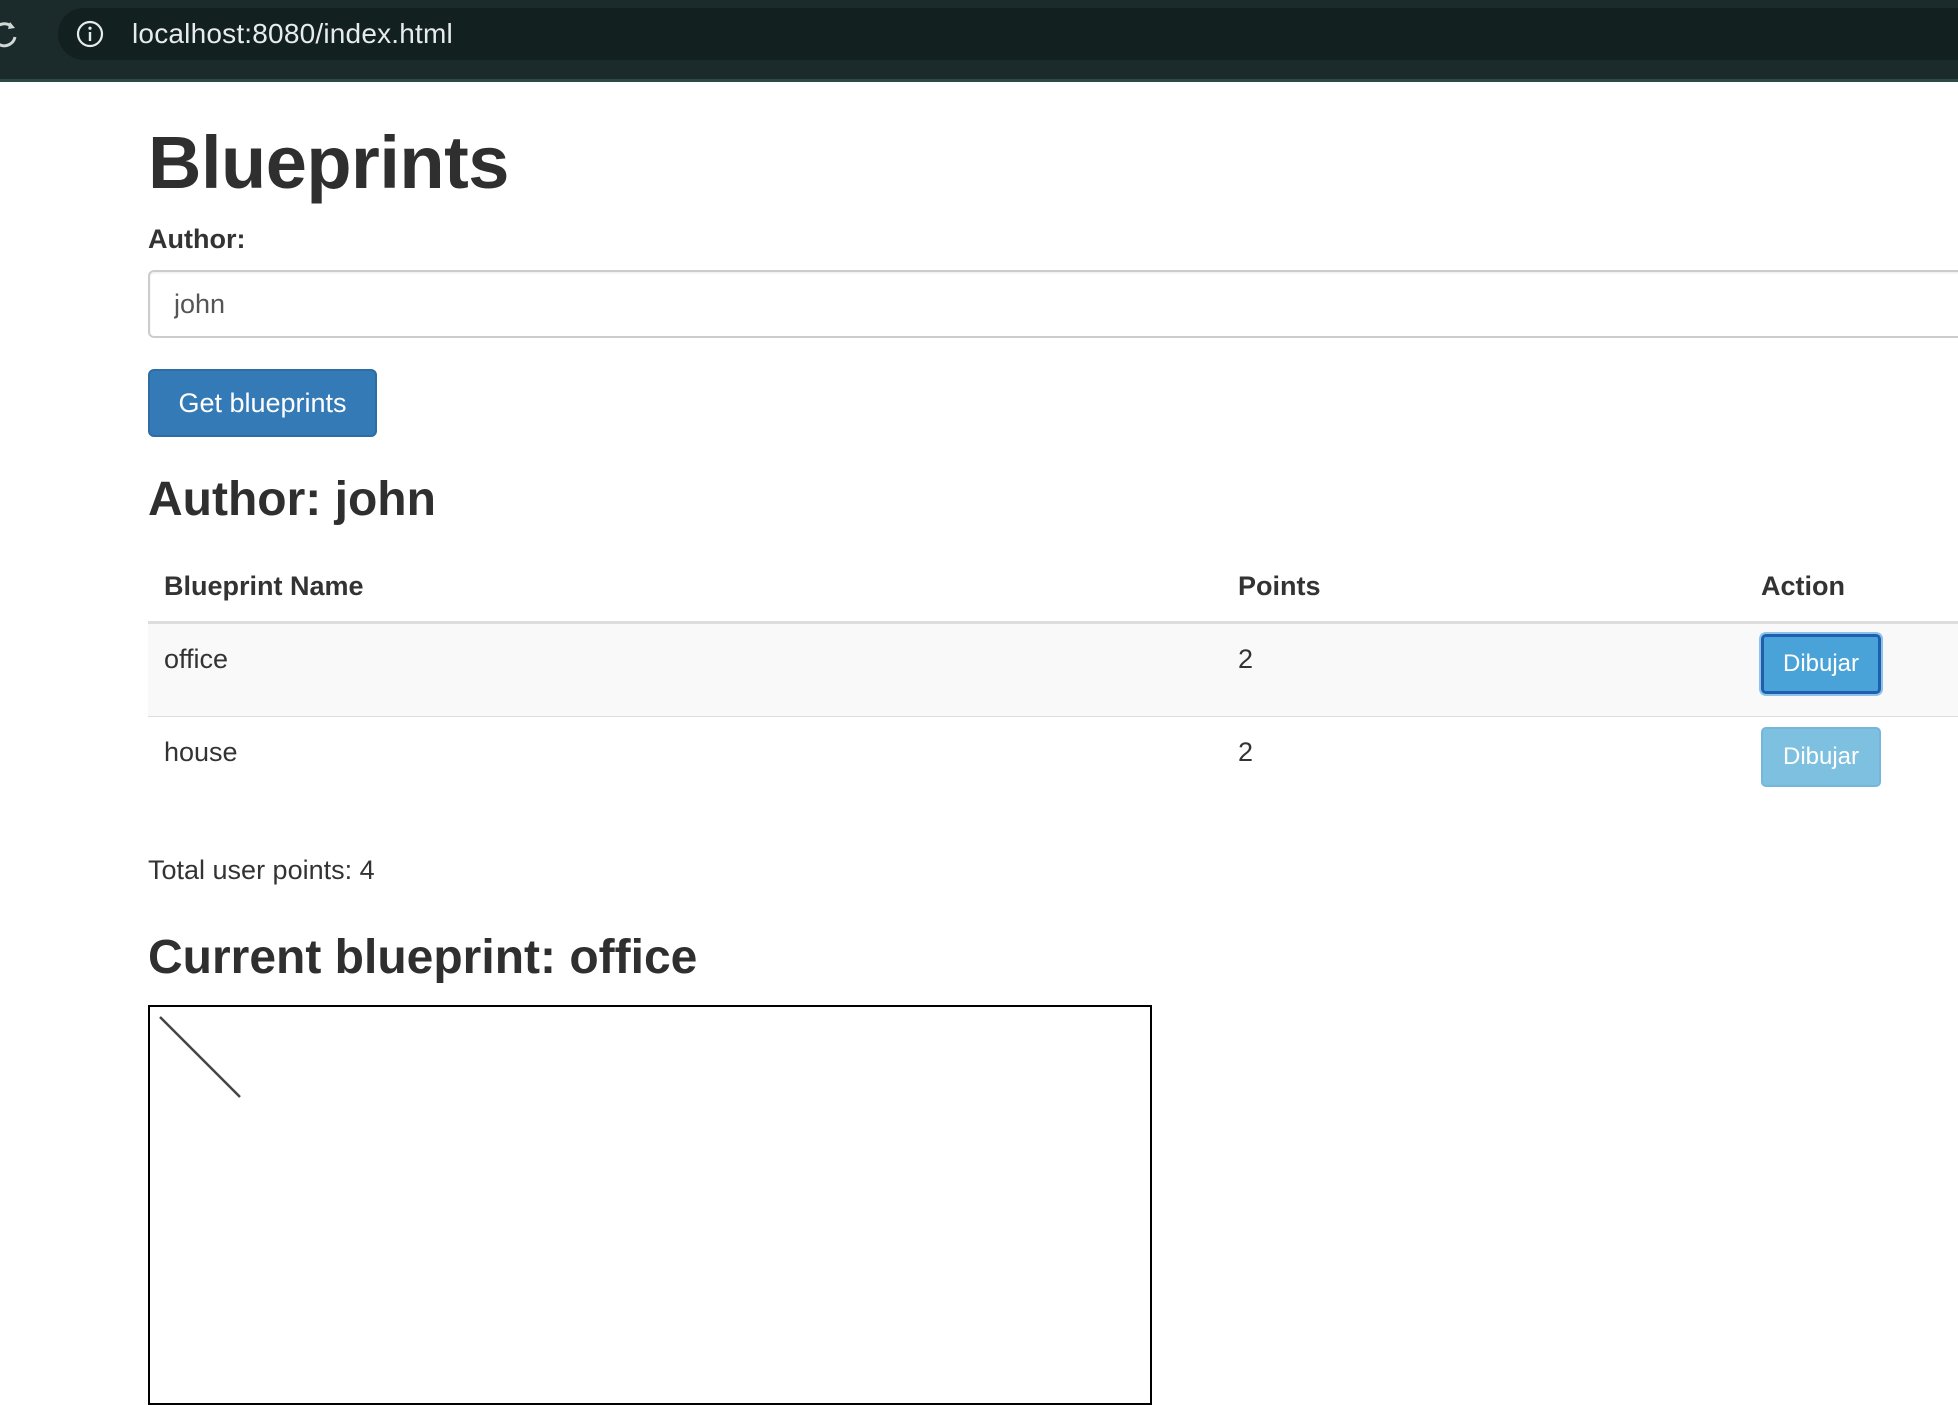 This screenshot has height=1405, width=1958. What do you see at coordinates (292, 499) in the screenshot?
I see `author-heading: Author: john` at bounding box center [292, 499].